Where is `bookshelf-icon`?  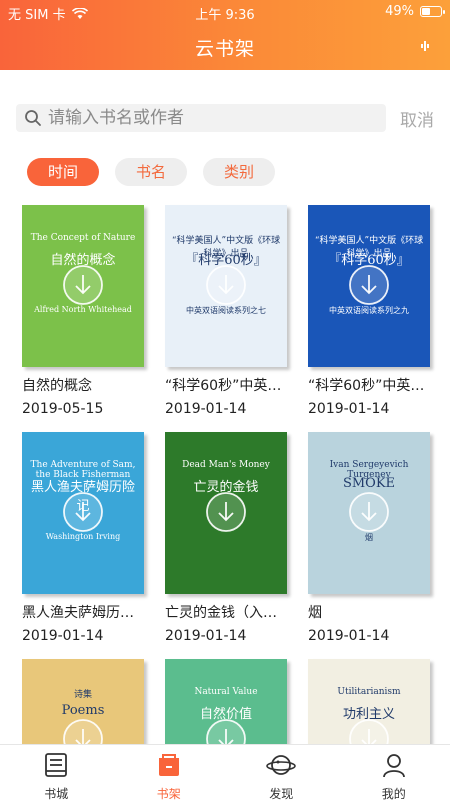 bookshelf-icon is located at coordinates (169, 767).